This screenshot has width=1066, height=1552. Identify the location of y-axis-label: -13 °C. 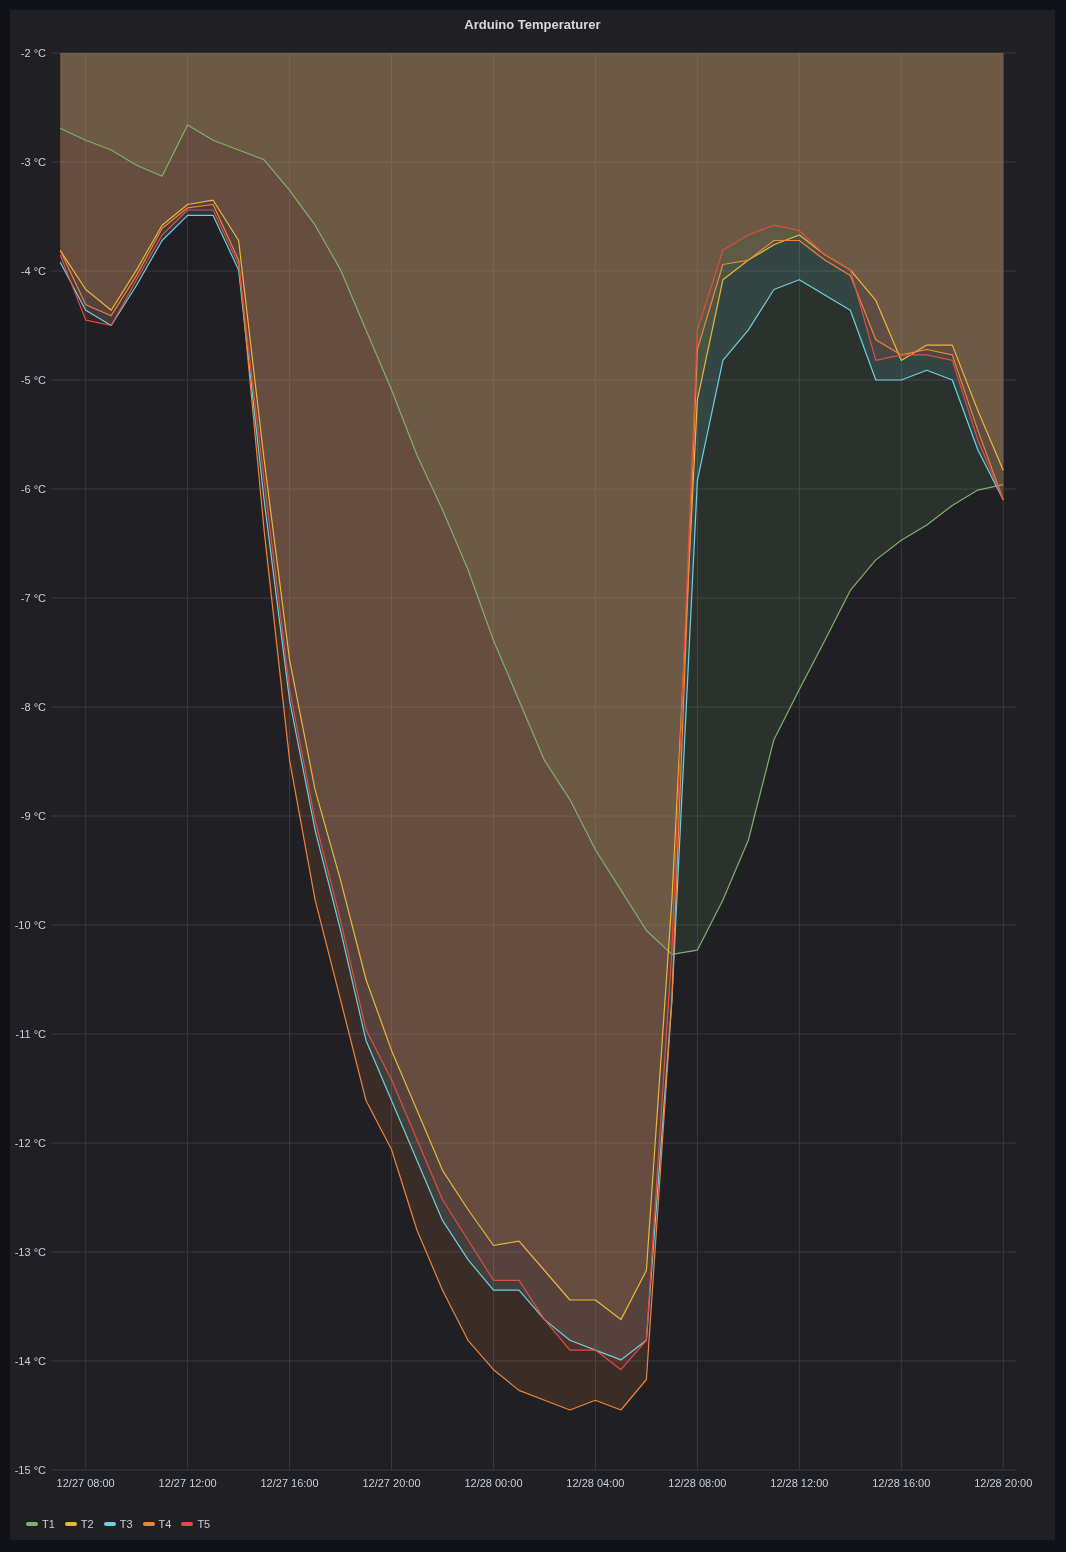
(30, 1252).